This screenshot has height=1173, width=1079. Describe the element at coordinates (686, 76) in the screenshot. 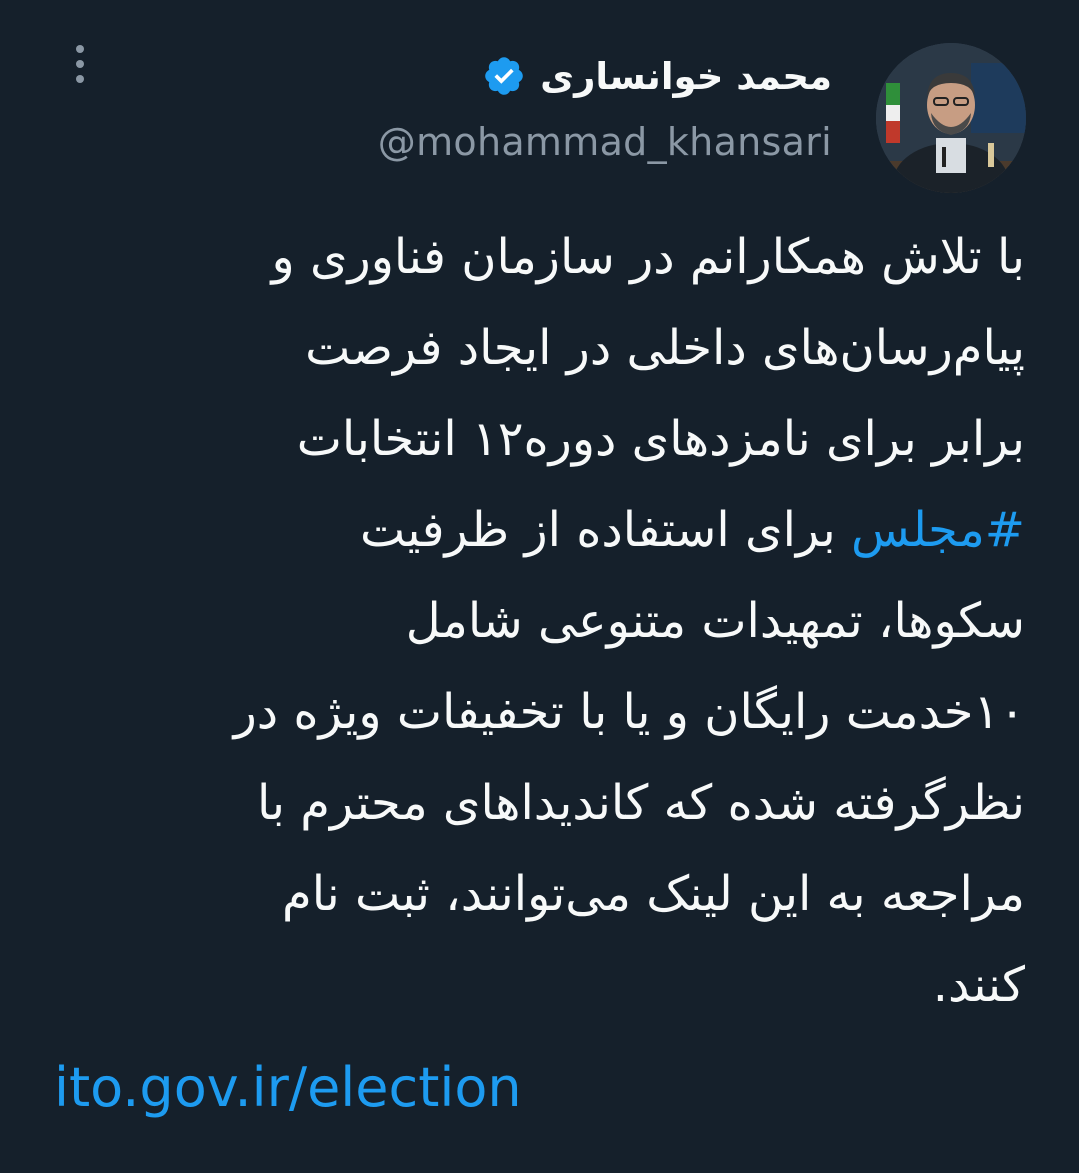

I see `author-display-name: محمد خوانساری` at that location.